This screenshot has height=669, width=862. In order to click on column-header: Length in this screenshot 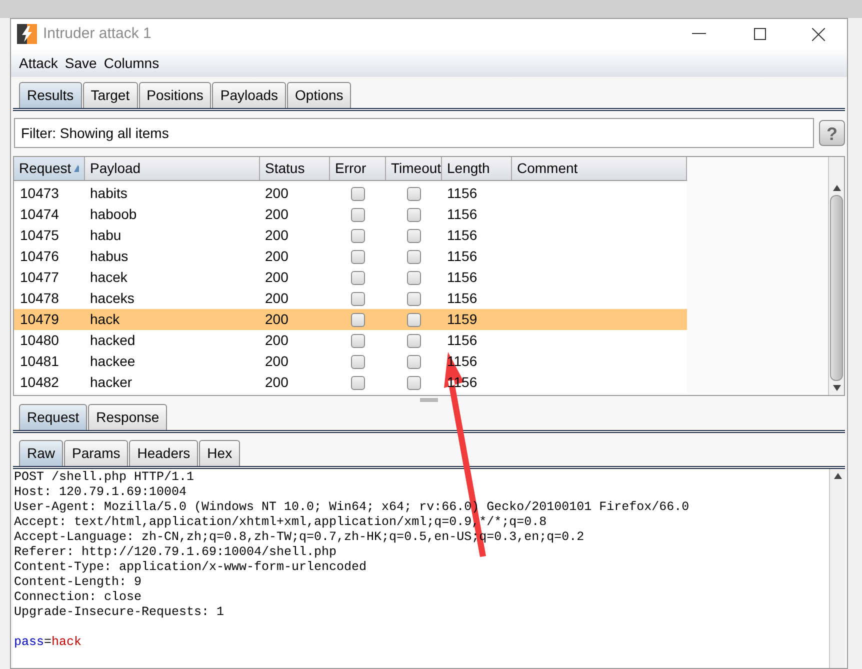, I will do `click(477, 168)`.